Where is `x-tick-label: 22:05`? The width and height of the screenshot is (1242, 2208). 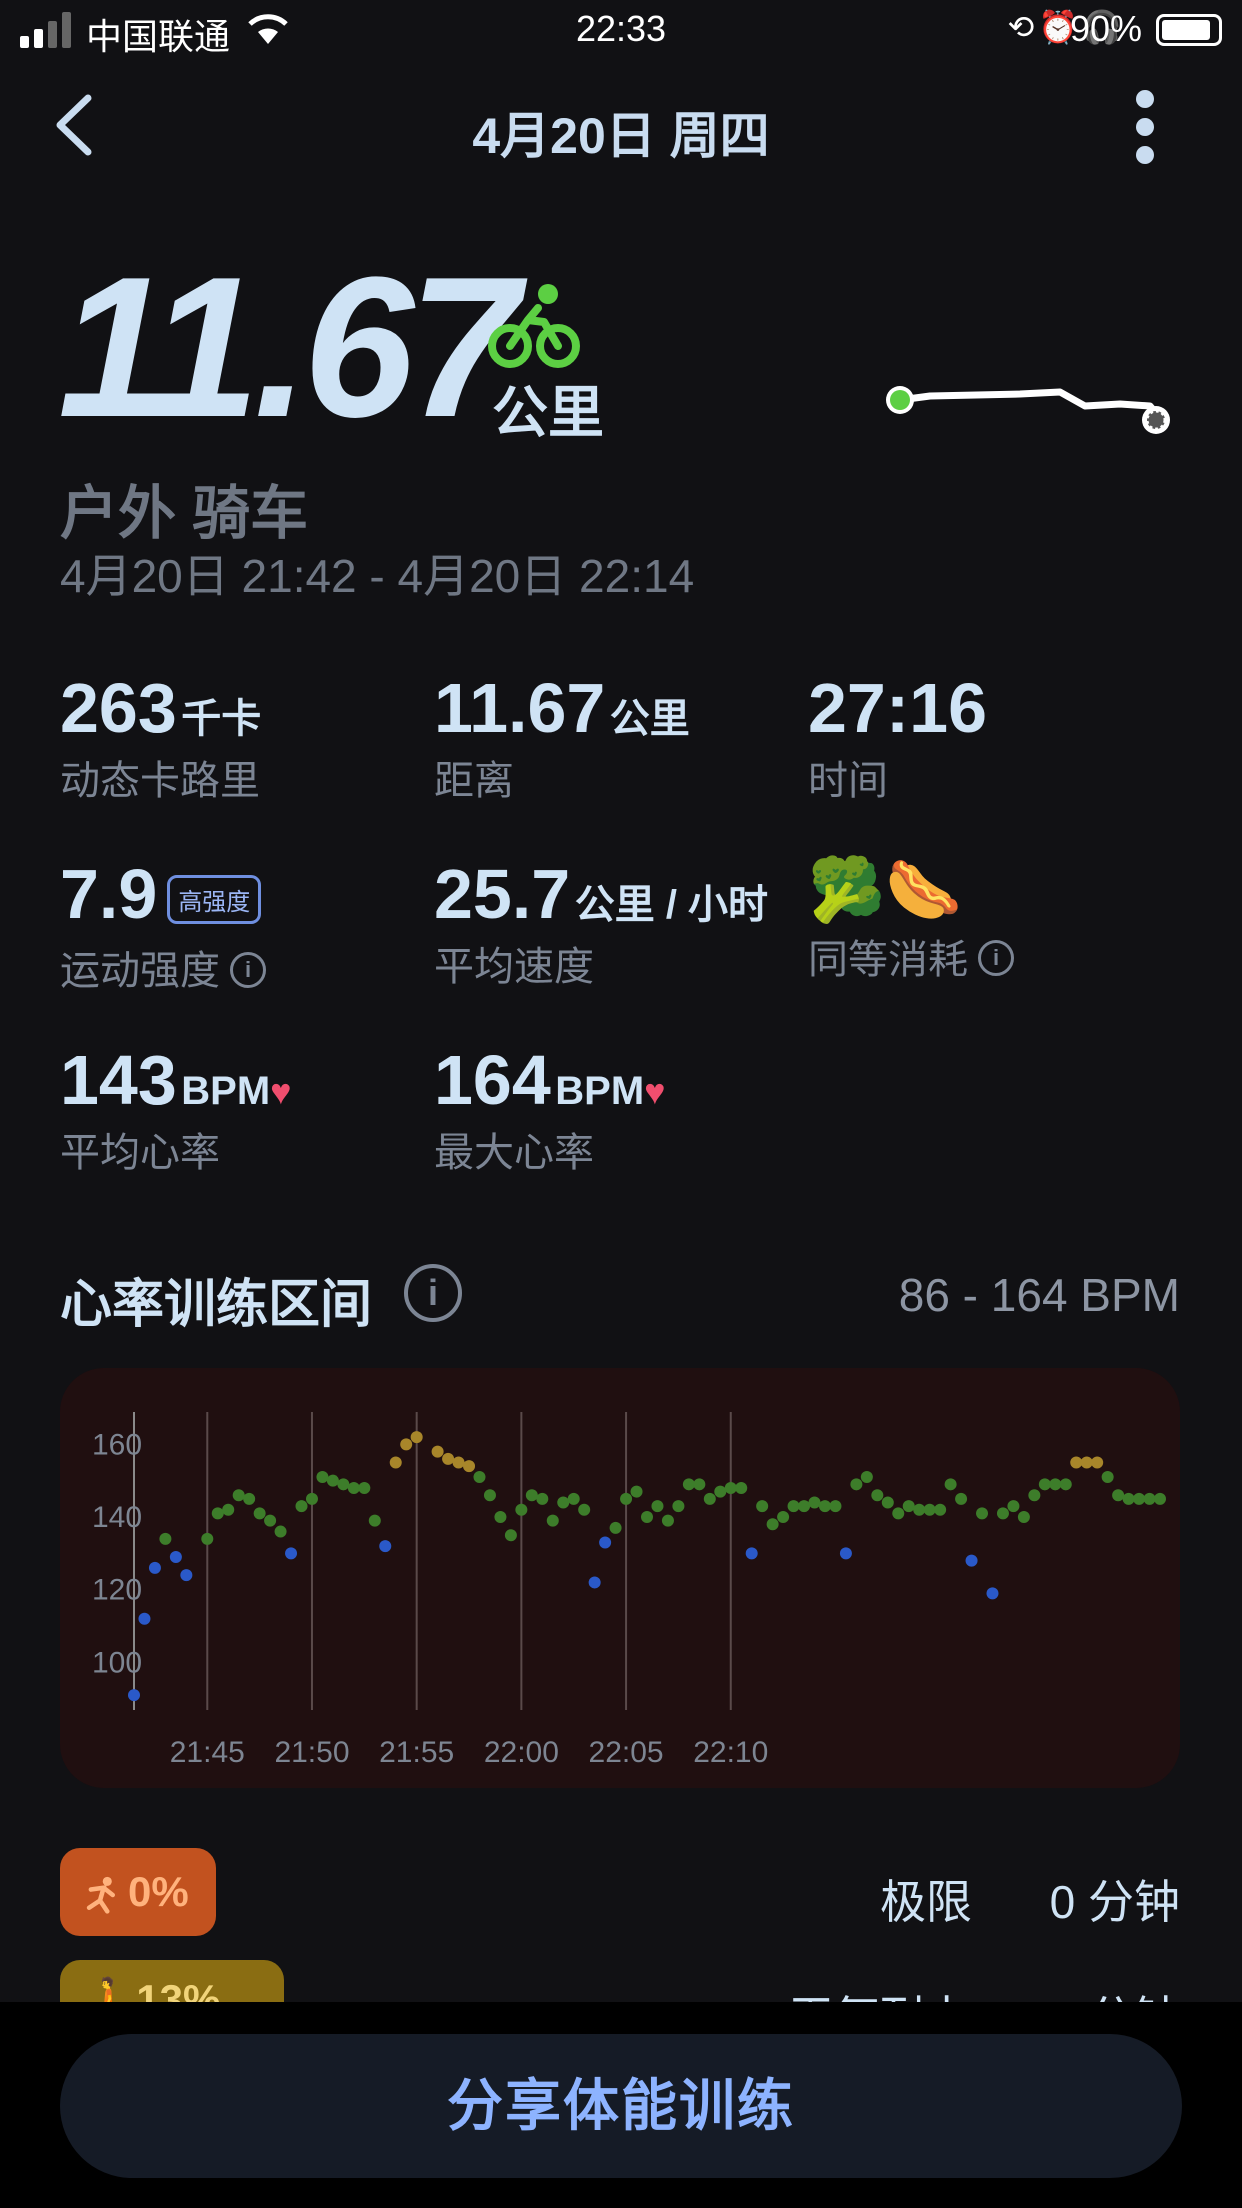
x-tick-label: 22:05 is located at coordinates (626, 1752).